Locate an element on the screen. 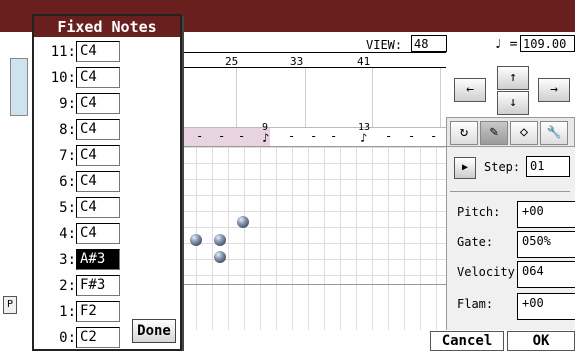 This screenshot has width=575, height=351. arrow-up-icon: ↑ is located at coordinates (513, 77).